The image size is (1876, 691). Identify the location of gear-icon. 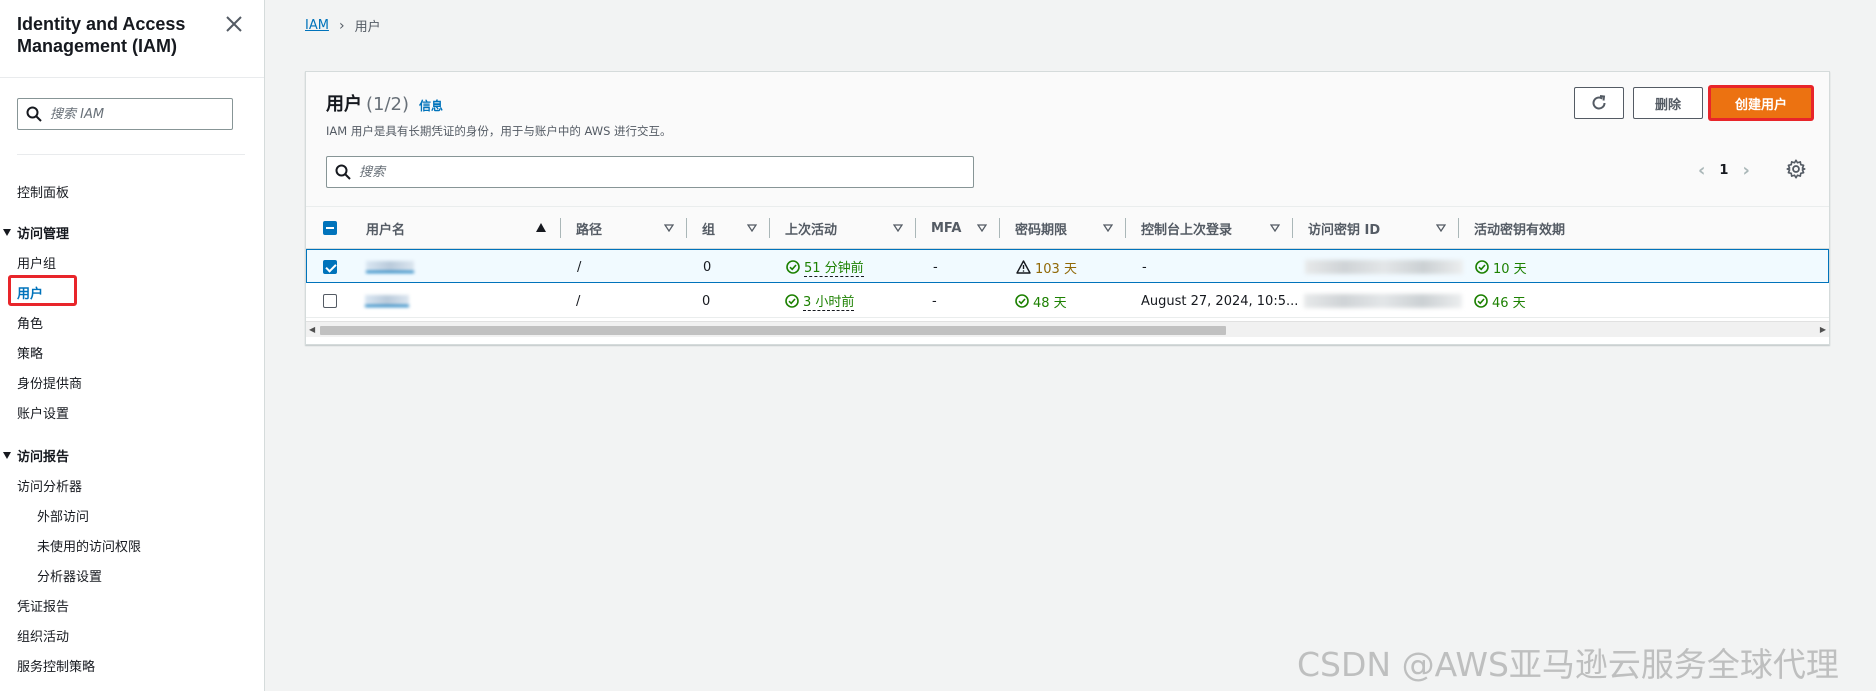
(1796, 169).